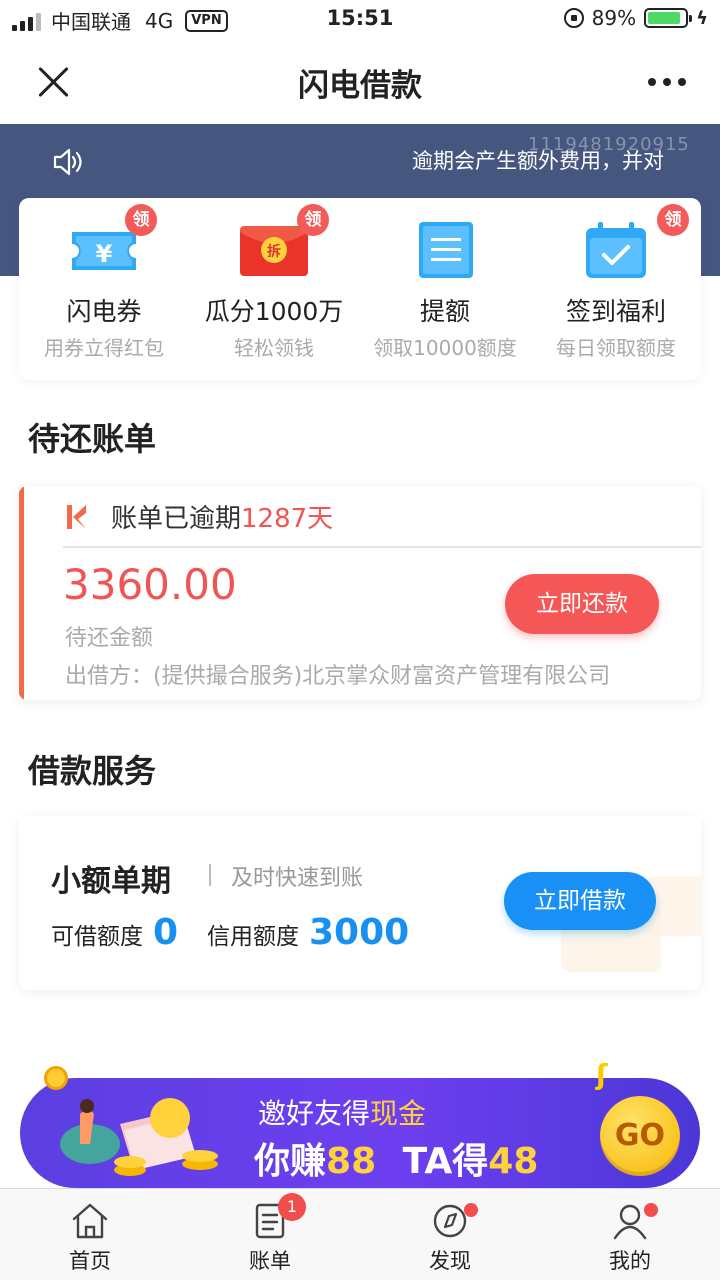  Describe the element at coordinates (270, 1234) in the screenshot. I see `tab-bills: 1 账单` at that location.